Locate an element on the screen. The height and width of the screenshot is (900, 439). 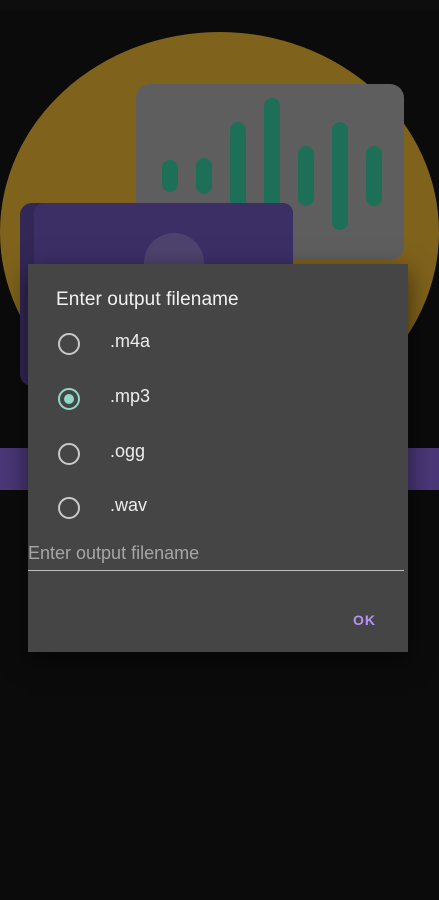
status-bar is located at coordinates (219, 5).